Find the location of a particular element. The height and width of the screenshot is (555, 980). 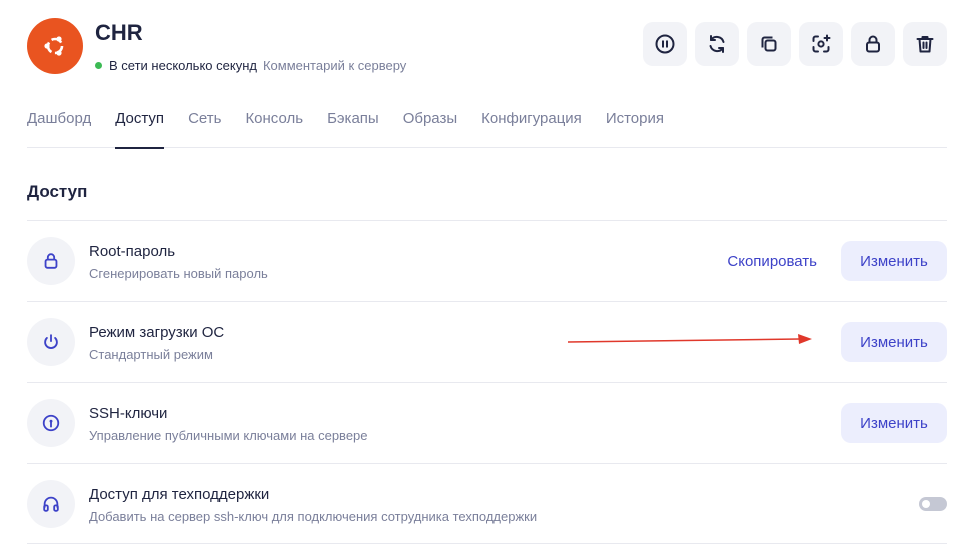

tab-configuration: Конфигурация is located at coordinates (531, 129).